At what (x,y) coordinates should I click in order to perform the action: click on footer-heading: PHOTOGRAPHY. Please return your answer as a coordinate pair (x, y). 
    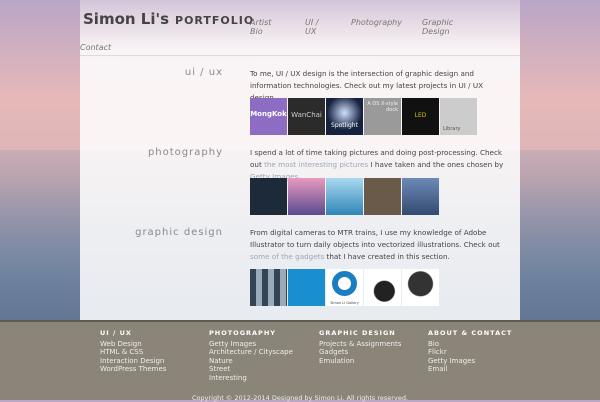
    Looking at the image, I should click on (242, 333).